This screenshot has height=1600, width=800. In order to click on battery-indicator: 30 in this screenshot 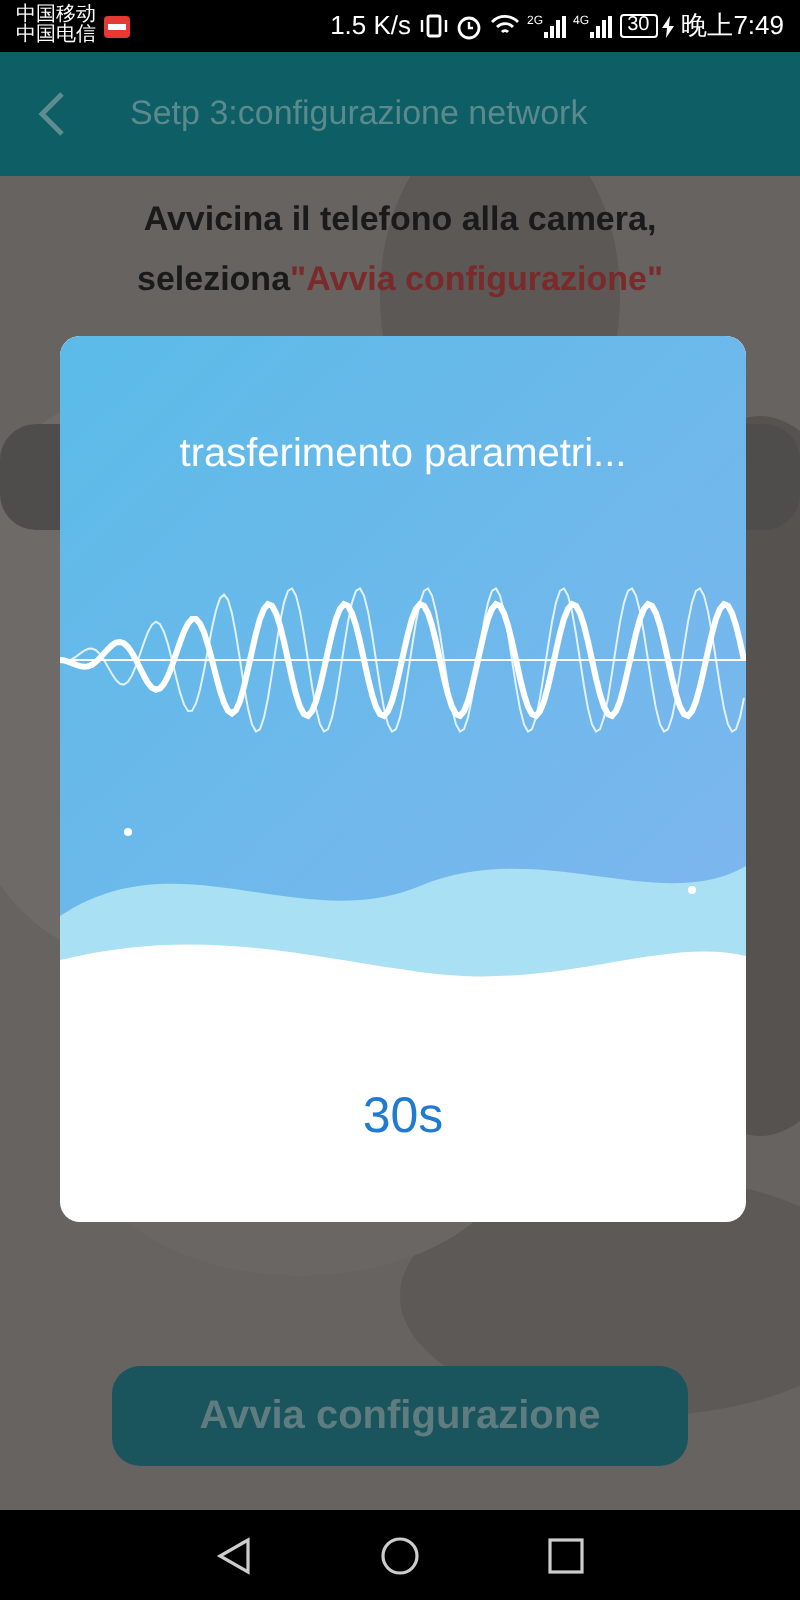, I will do `click(638, 26)`.